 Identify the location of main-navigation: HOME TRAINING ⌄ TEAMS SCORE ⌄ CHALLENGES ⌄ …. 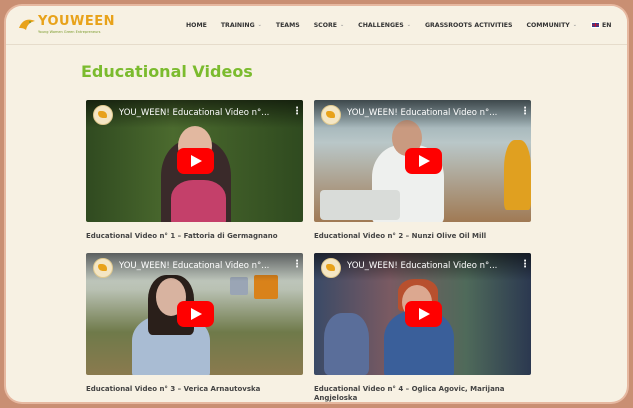
(405, 25).